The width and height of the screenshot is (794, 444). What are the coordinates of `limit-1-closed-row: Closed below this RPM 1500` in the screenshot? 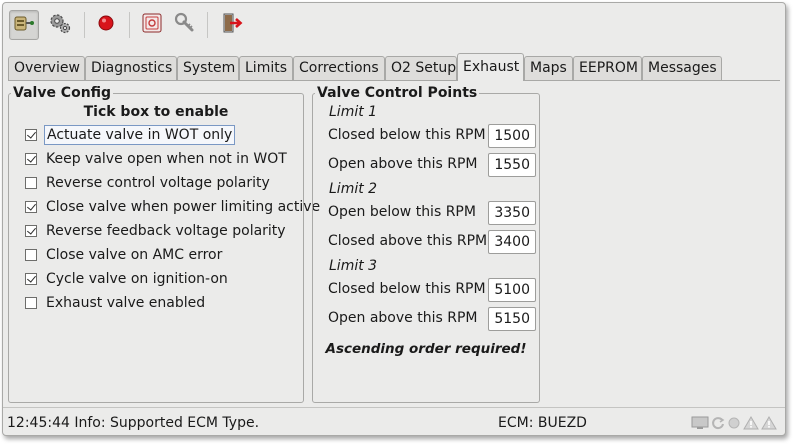 It's located at (432, 136).